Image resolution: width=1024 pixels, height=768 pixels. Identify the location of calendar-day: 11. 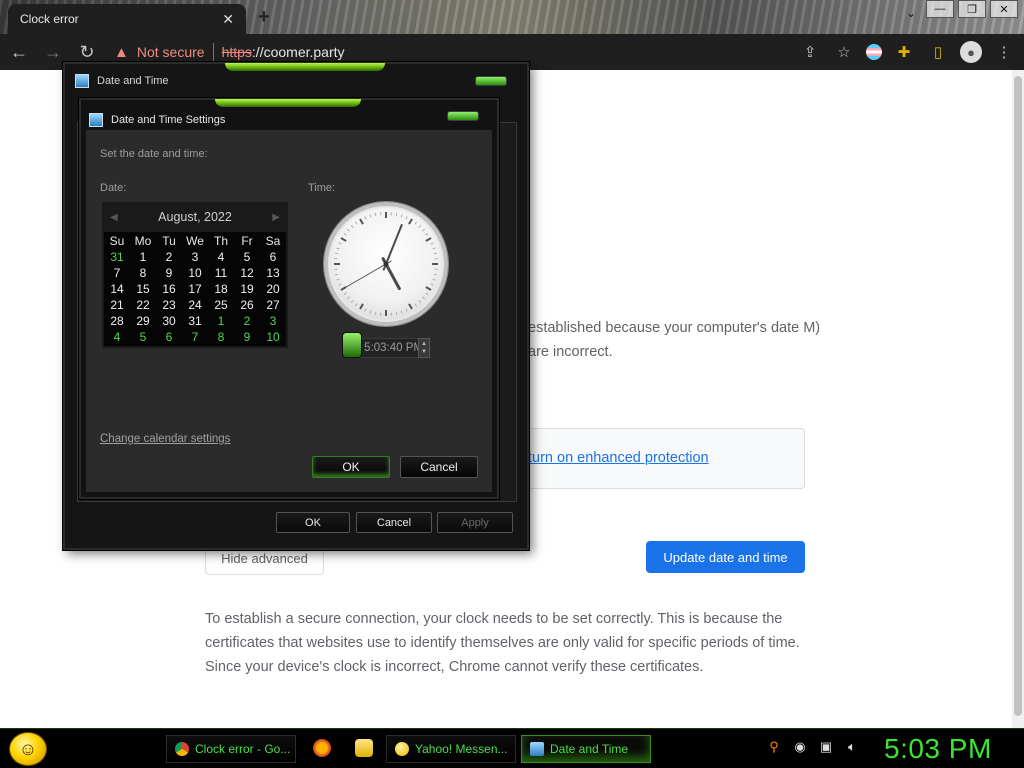
(221, 273).